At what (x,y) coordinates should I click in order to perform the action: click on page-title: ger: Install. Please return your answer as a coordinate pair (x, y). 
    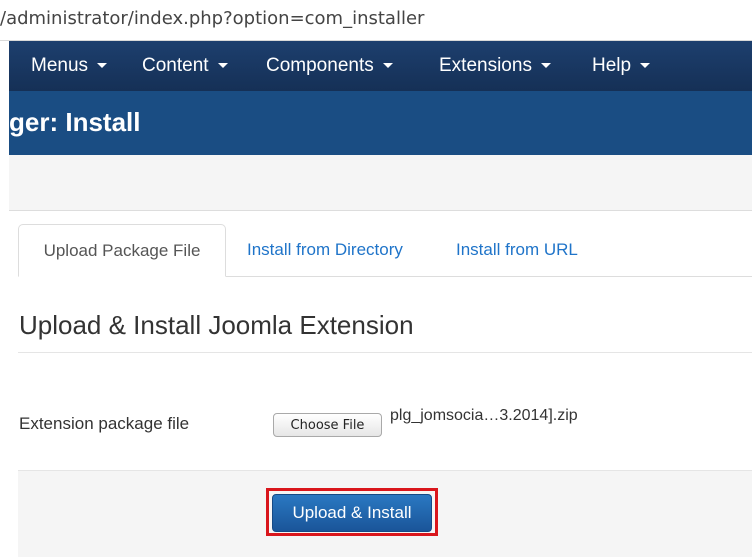
    Looking at the image, I should click on (75, 122).